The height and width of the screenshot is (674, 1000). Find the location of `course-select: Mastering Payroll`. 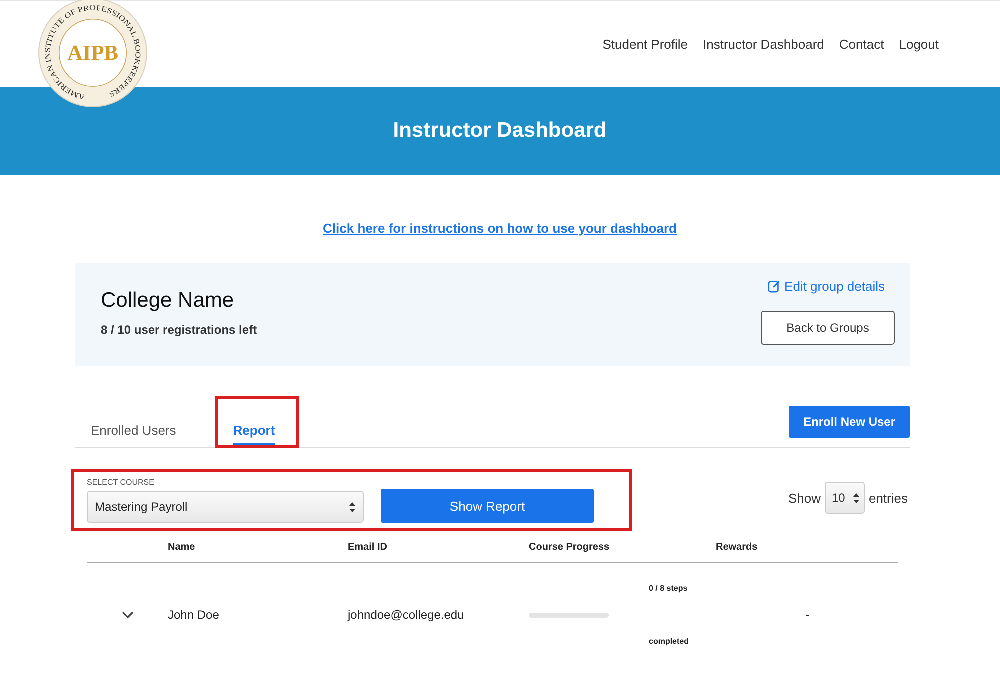

course-select: Mastering Payroll is located at coordinates (225, 507).